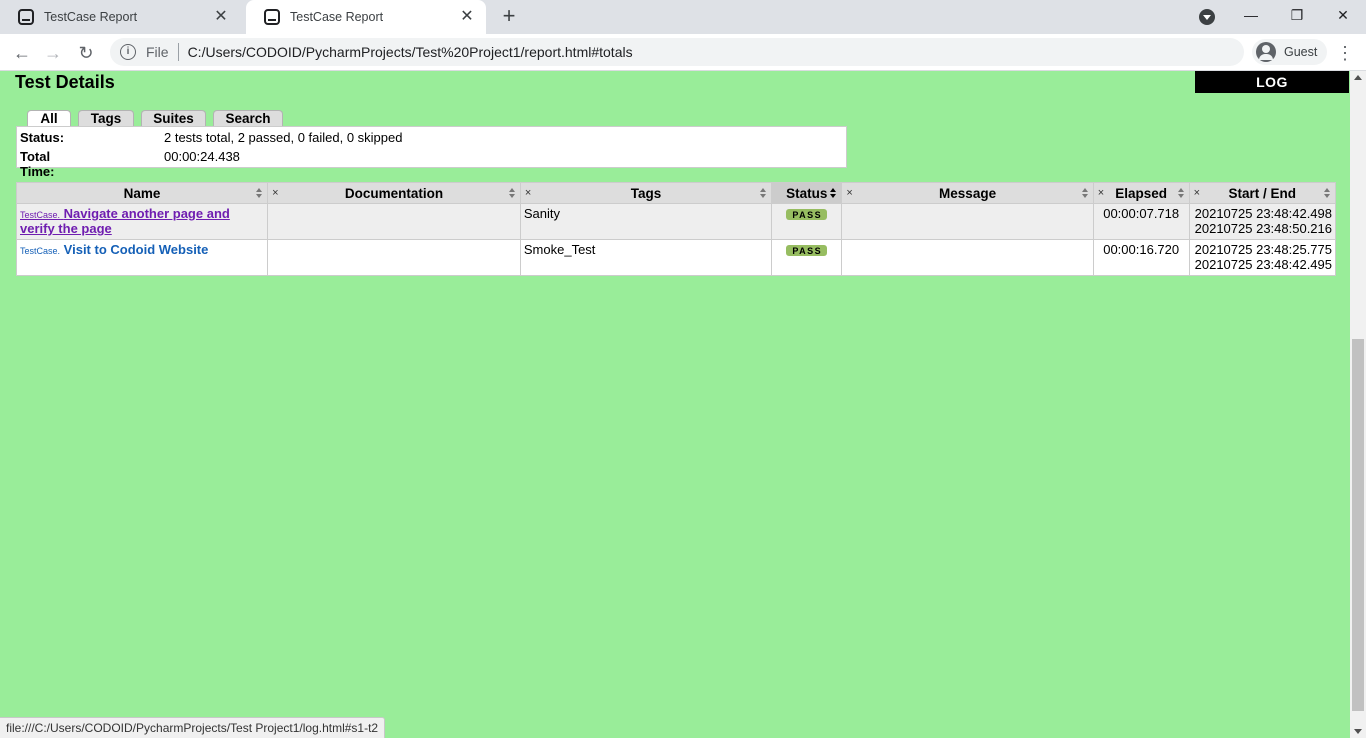 This screenshot has height=738, width=1366. Describe the element at coordinates (1141, 221) in the screenshot. I see `elapsed-cell: 00:00:07.718` at that location.